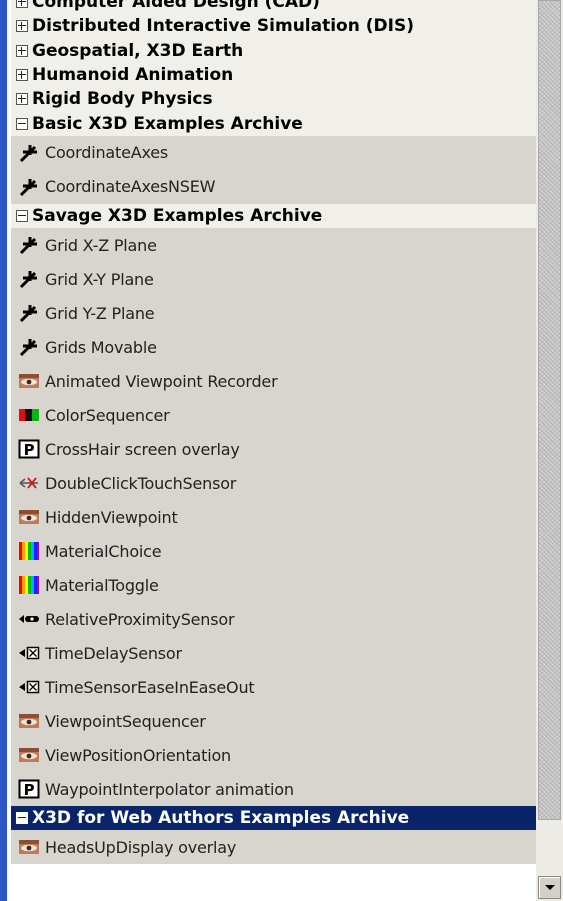 Image resolution: width=563 pixels, height=901 pixels. Describe the element at coordinates (29, 619) in the screenshot. I see `proximity-sensor-icon` at that location.